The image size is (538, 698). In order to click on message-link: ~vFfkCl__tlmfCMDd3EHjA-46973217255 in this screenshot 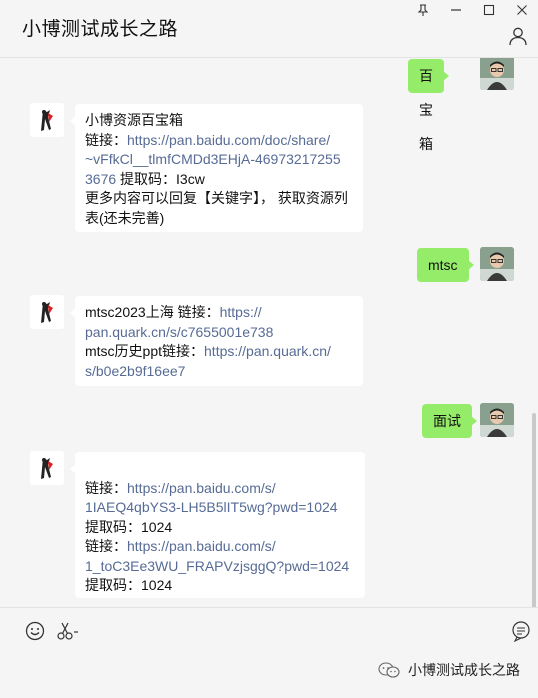, I will do `click(213, 159)`.